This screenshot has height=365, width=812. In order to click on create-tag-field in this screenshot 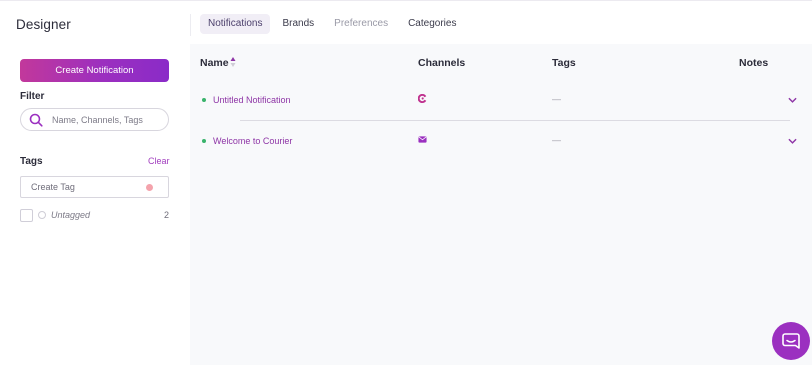, I will do `click(94, 187)`.